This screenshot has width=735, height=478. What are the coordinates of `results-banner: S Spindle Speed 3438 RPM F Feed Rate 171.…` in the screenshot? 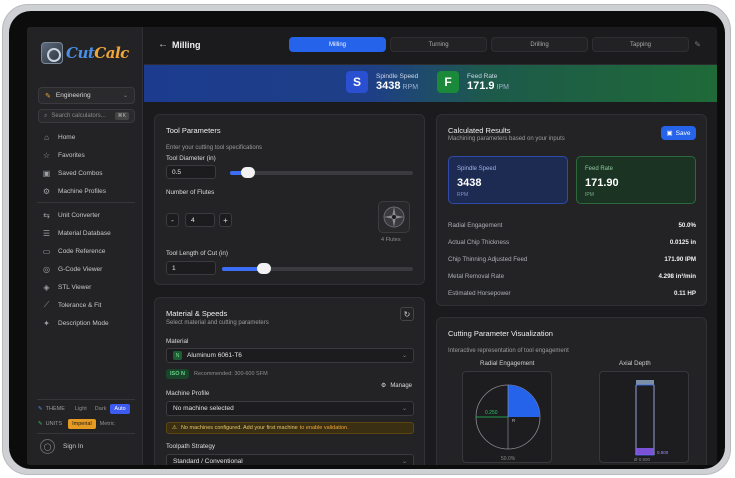 It's located at (430, 83).